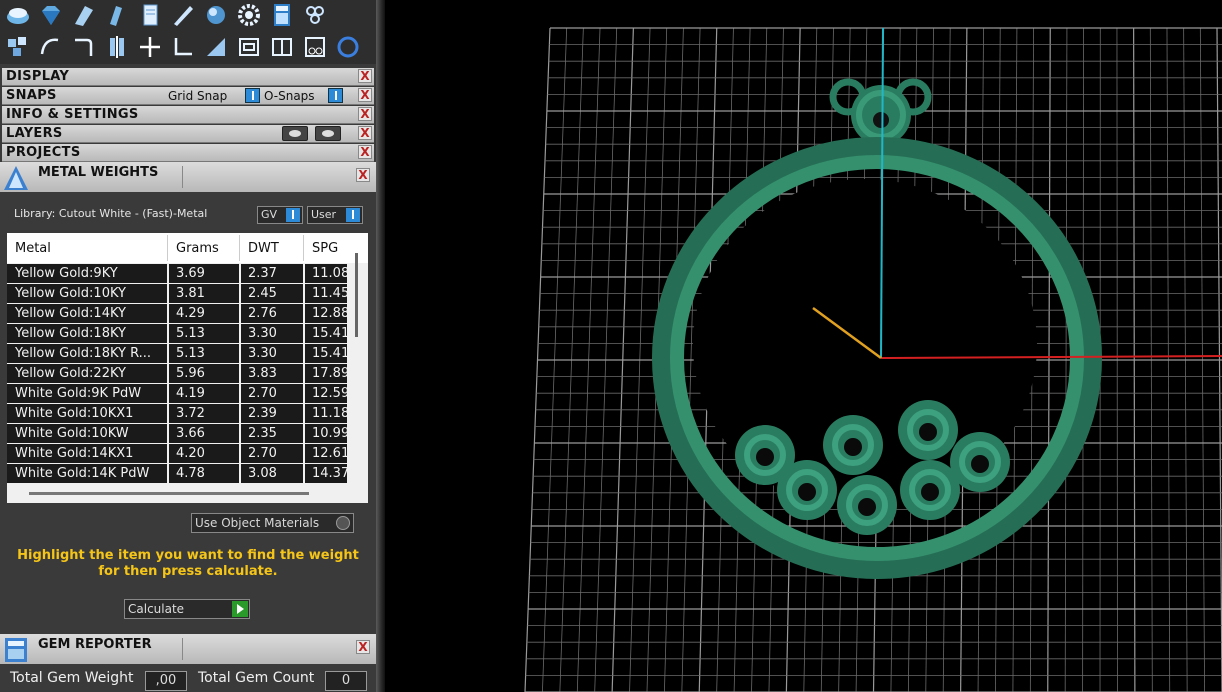 The width and height of the screenshot is (1222, 692). Describe the element at coordinates (182, 47) in the screenshot. I see `rotate-icon` at that location.